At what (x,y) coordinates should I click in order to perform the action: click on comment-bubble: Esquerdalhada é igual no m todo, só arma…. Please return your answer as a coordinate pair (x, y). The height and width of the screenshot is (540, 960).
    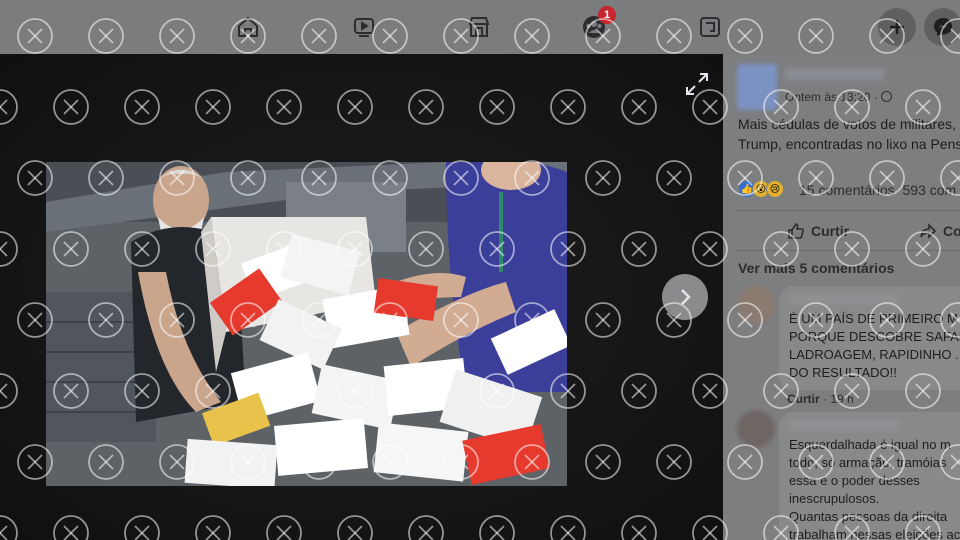
    Looking at the image, I should click on (869, 476).